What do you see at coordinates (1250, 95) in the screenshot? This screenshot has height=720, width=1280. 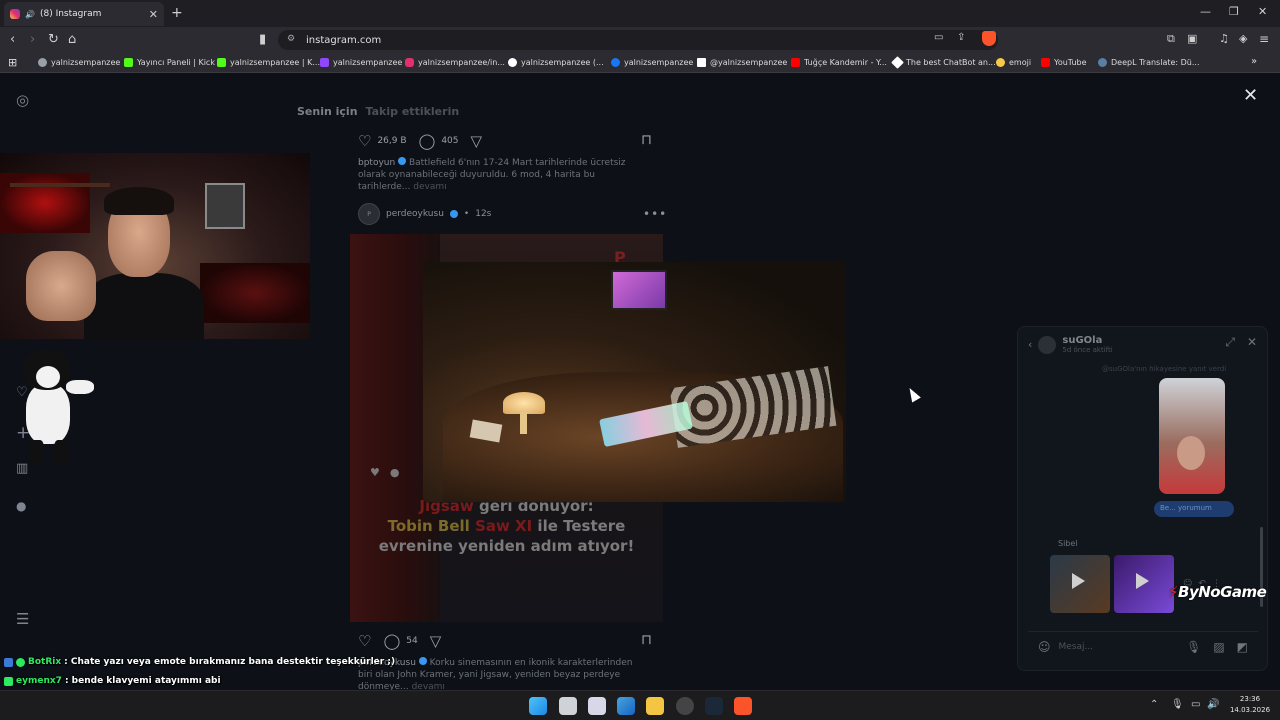 I see `close-overlay-icon: ✕` at bounding box center [1250, 95].